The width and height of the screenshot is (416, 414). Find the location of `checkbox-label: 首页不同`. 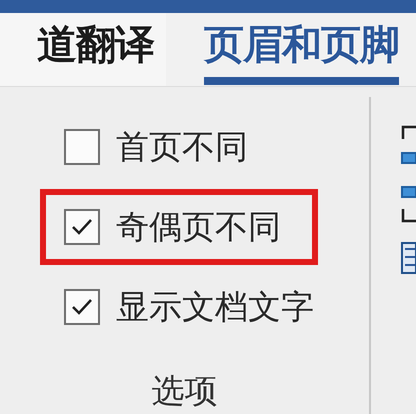

checkbox-label: 首页不同 is located at coordinates (182, 147).